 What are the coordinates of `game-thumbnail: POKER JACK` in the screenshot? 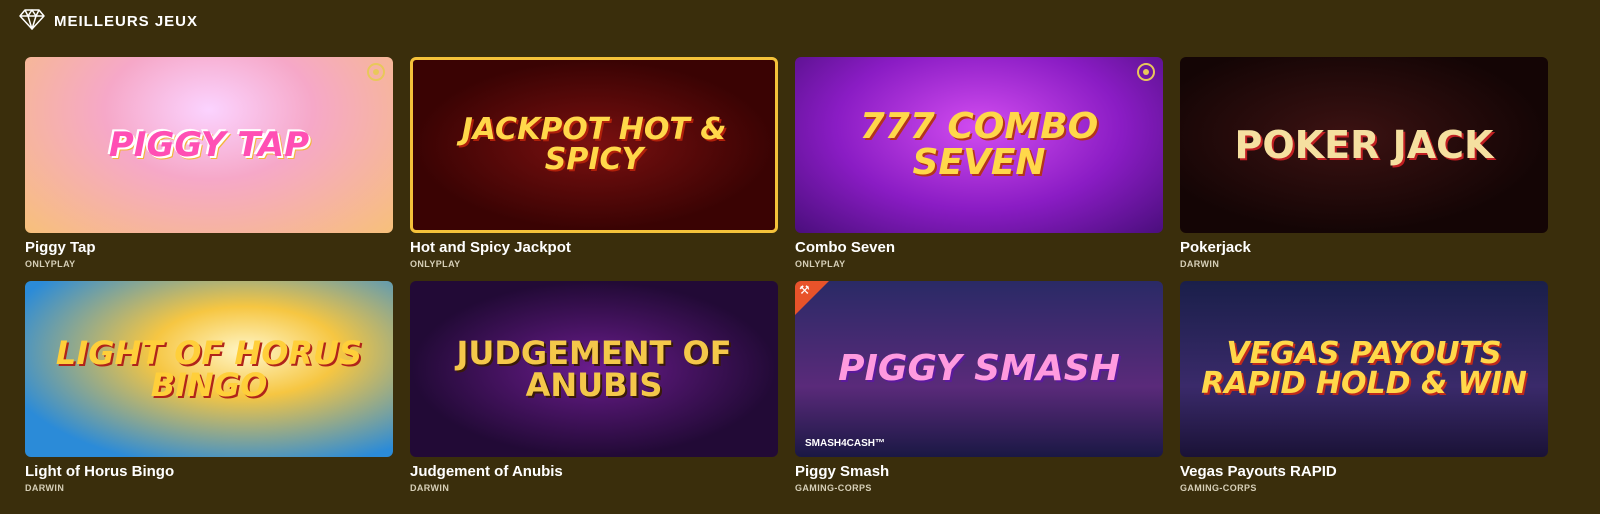 It's located at (1364, 145).